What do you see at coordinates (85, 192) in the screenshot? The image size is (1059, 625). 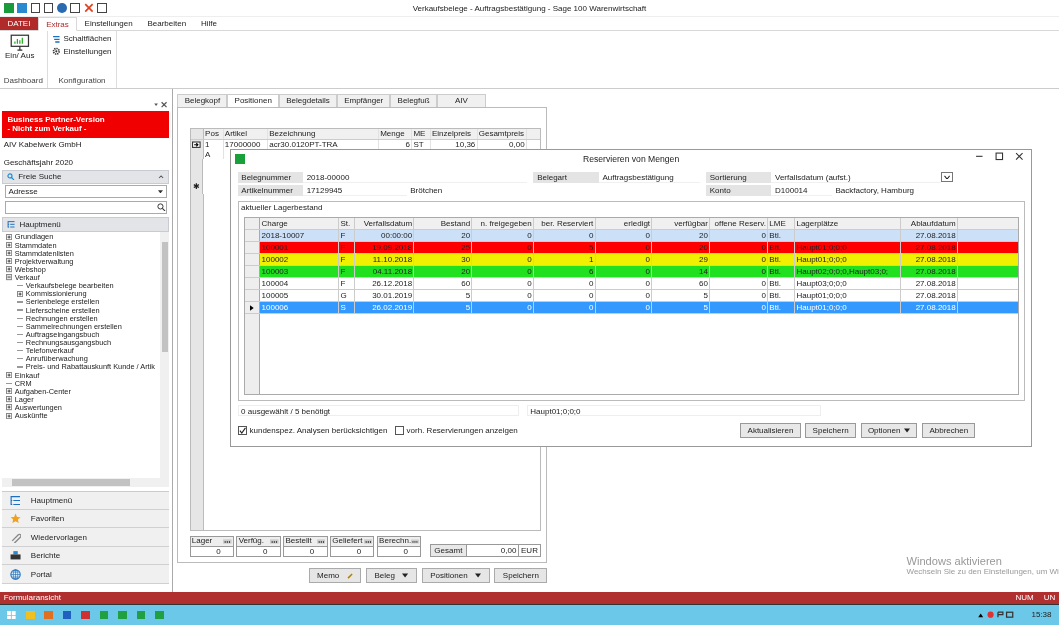 I see `category-dropdown: Adresse` at bounding box center [85, 192].